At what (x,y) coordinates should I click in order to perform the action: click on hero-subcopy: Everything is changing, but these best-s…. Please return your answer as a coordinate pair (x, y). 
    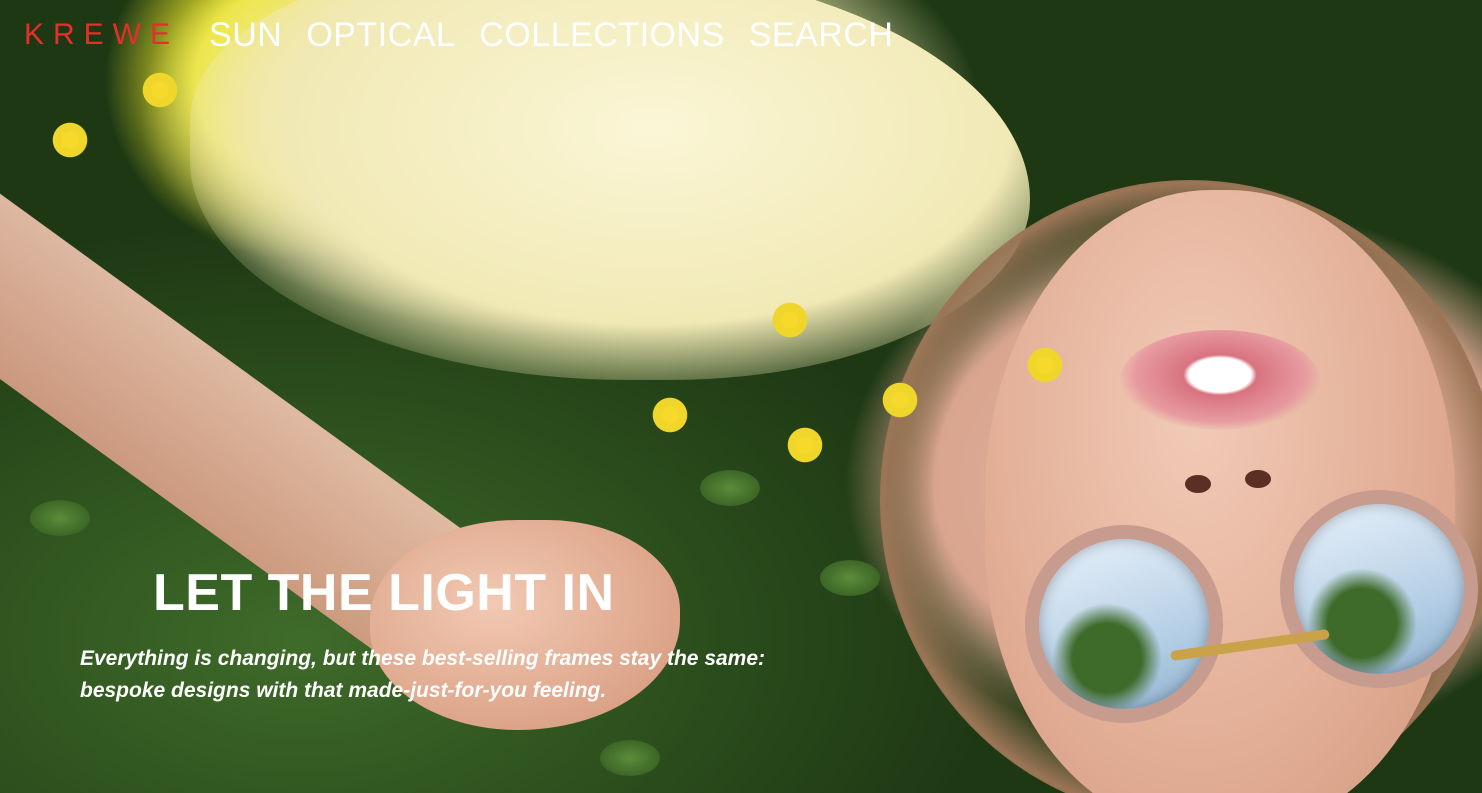
    Looking at the image, I should click on (423, 674).